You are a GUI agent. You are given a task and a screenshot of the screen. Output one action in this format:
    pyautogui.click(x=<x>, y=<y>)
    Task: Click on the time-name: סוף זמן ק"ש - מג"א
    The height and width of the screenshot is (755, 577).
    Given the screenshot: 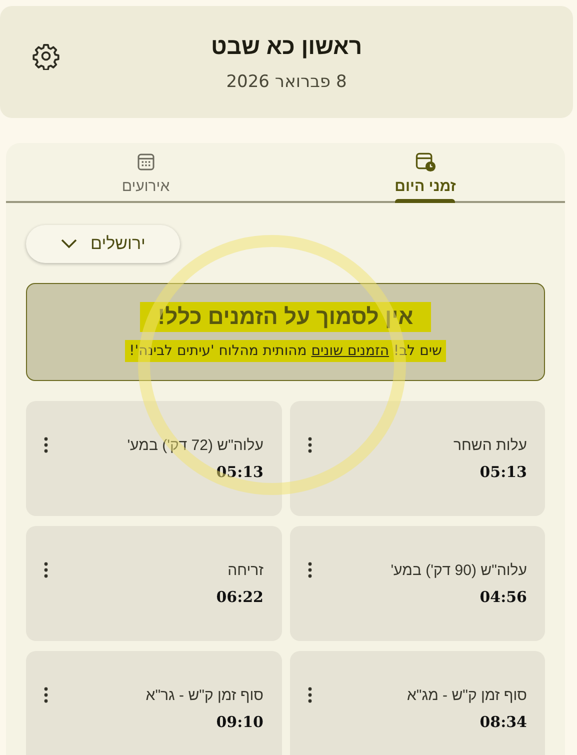 What is the action you would take?
    pyautogui.click(x=466, y=695)
    